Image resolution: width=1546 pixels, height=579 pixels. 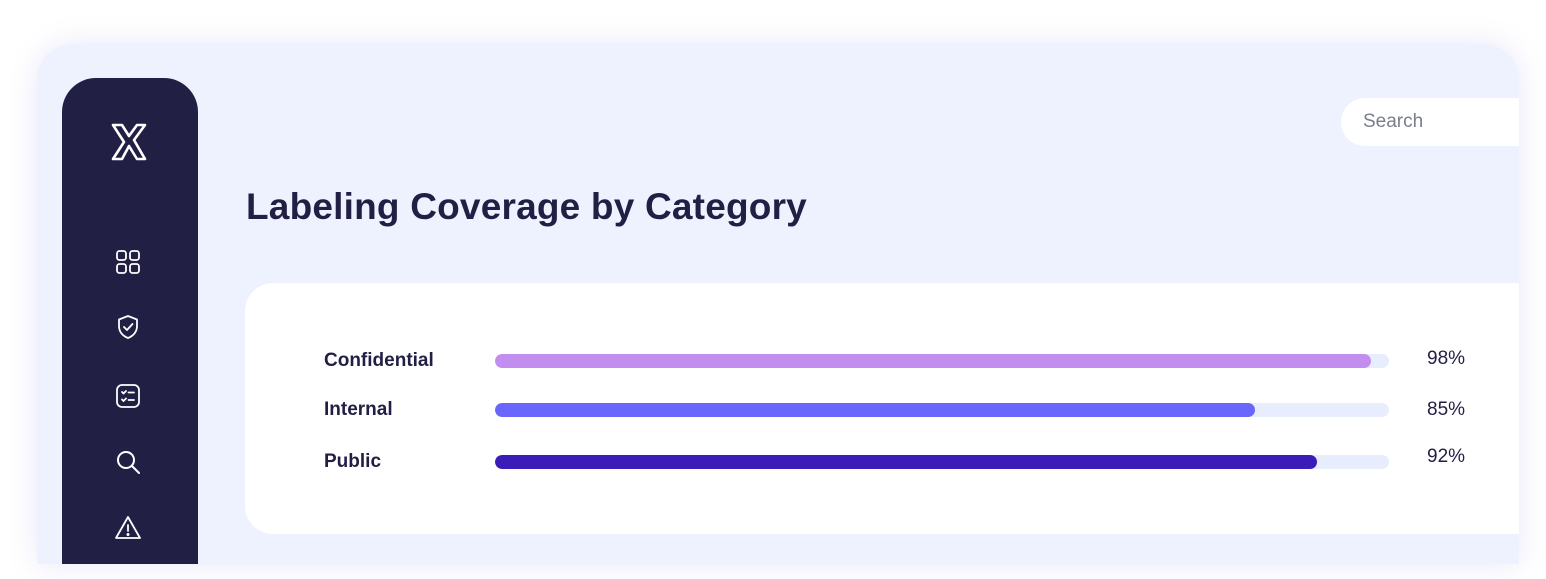 I want to click on warning-icon, so click(x=128, y=528).